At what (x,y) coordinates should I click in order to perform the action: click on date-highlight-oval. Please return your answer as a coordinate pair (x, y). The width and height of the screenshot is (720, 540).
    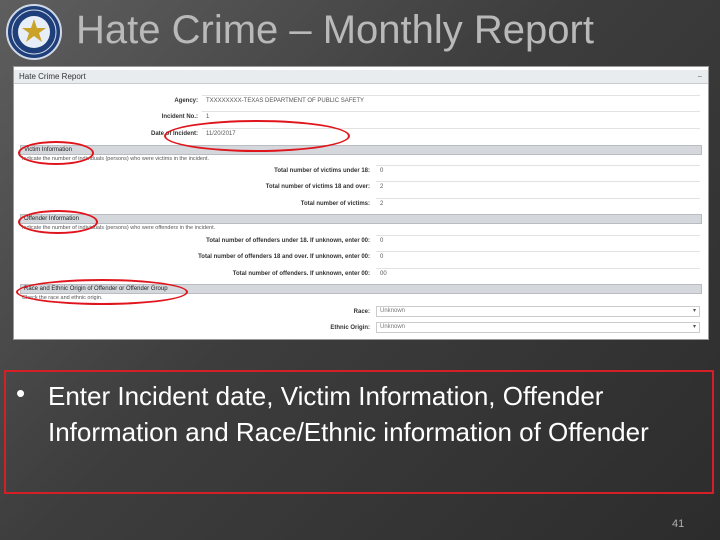
    Looking at the image, I should click on (257, 136).